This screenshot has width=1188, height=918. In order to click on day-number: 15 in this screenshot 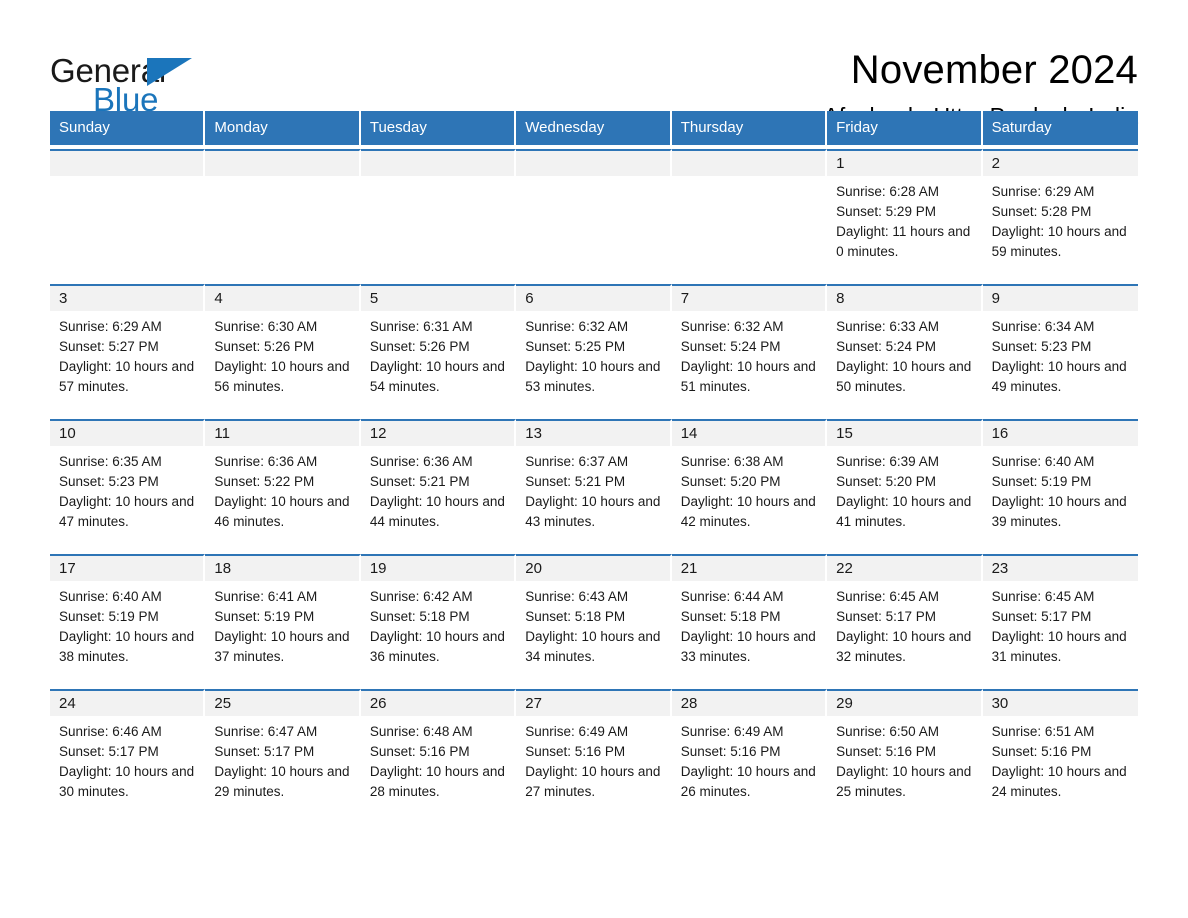, I will do `click(844, 433)`.